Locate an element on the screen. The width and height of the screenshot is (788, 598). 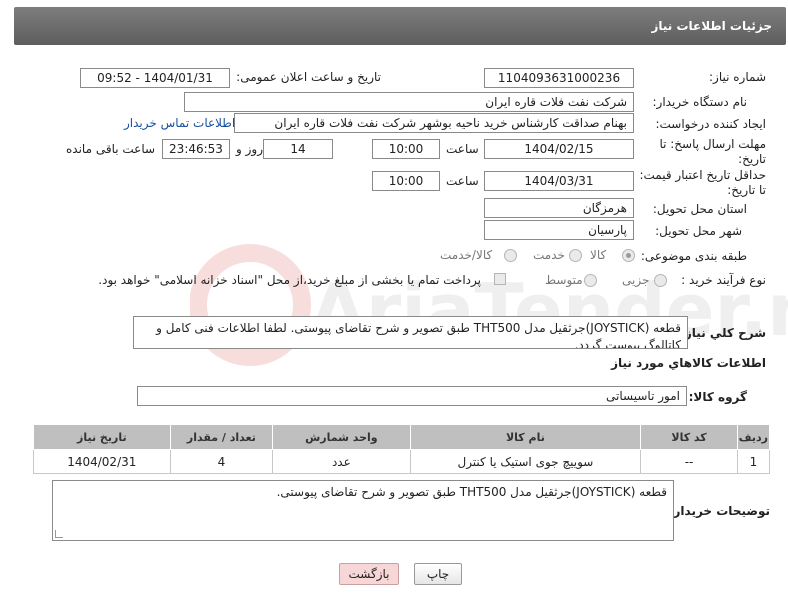
need-number-field: 1104093631000236 is located at coordinates (559, 78).